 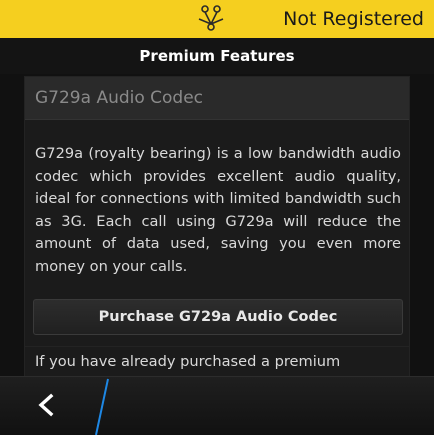 I want to click on page-title: Premium Features, so click(x=217, y=56).